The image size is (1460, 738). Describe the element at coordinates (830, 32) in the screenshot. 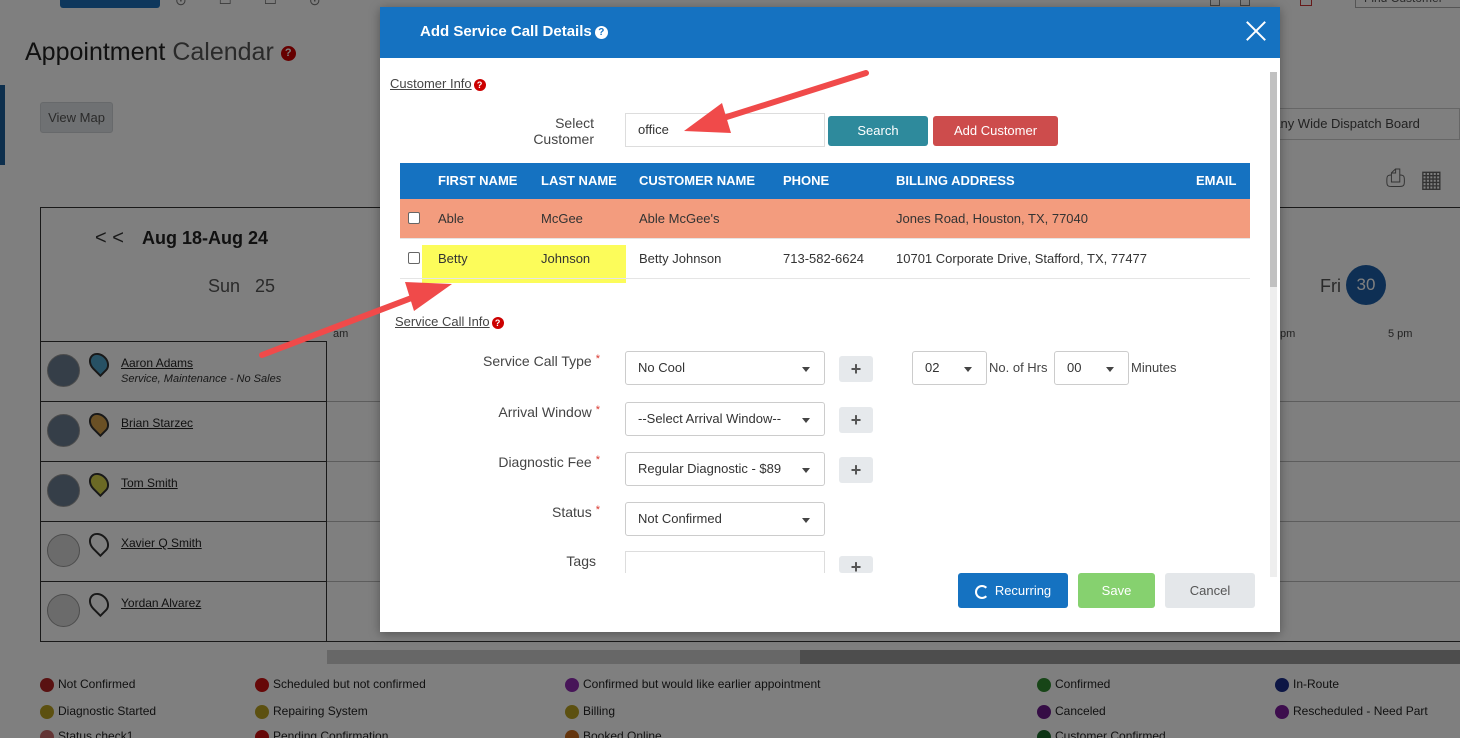

I see `modal-header: Add Service Call Details?` at that location.